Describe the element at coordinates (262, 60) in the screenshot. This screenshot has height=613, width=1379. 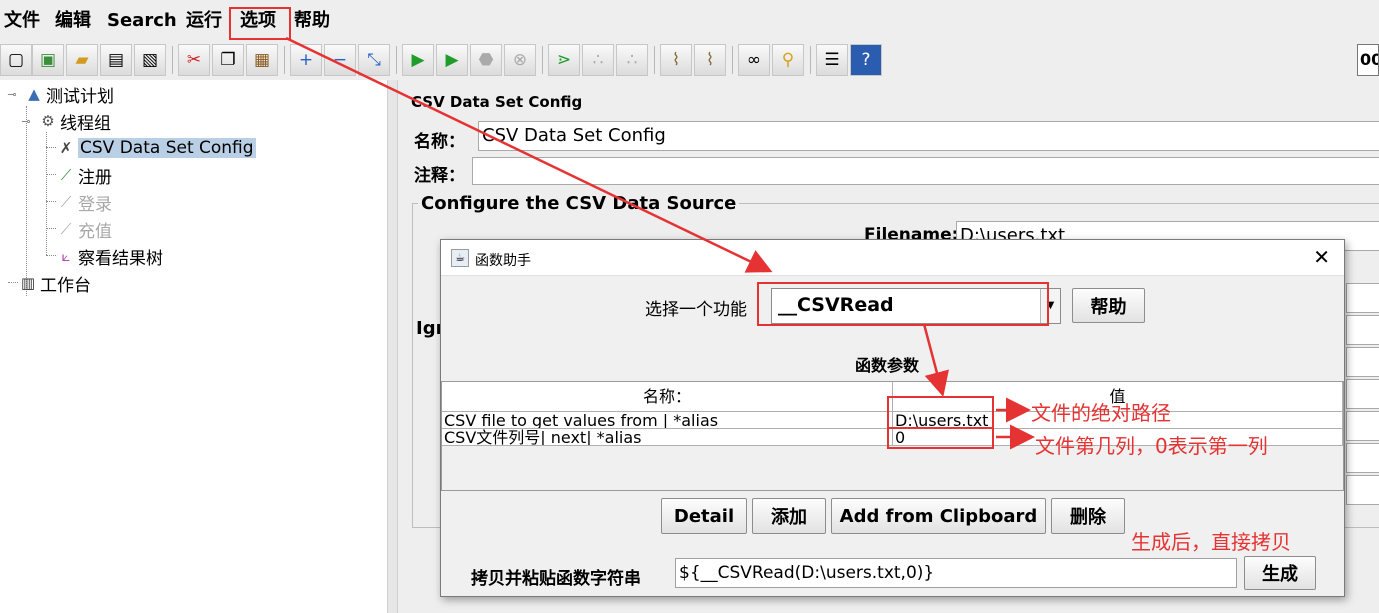
I see `paste-icon: ▦` at that location.